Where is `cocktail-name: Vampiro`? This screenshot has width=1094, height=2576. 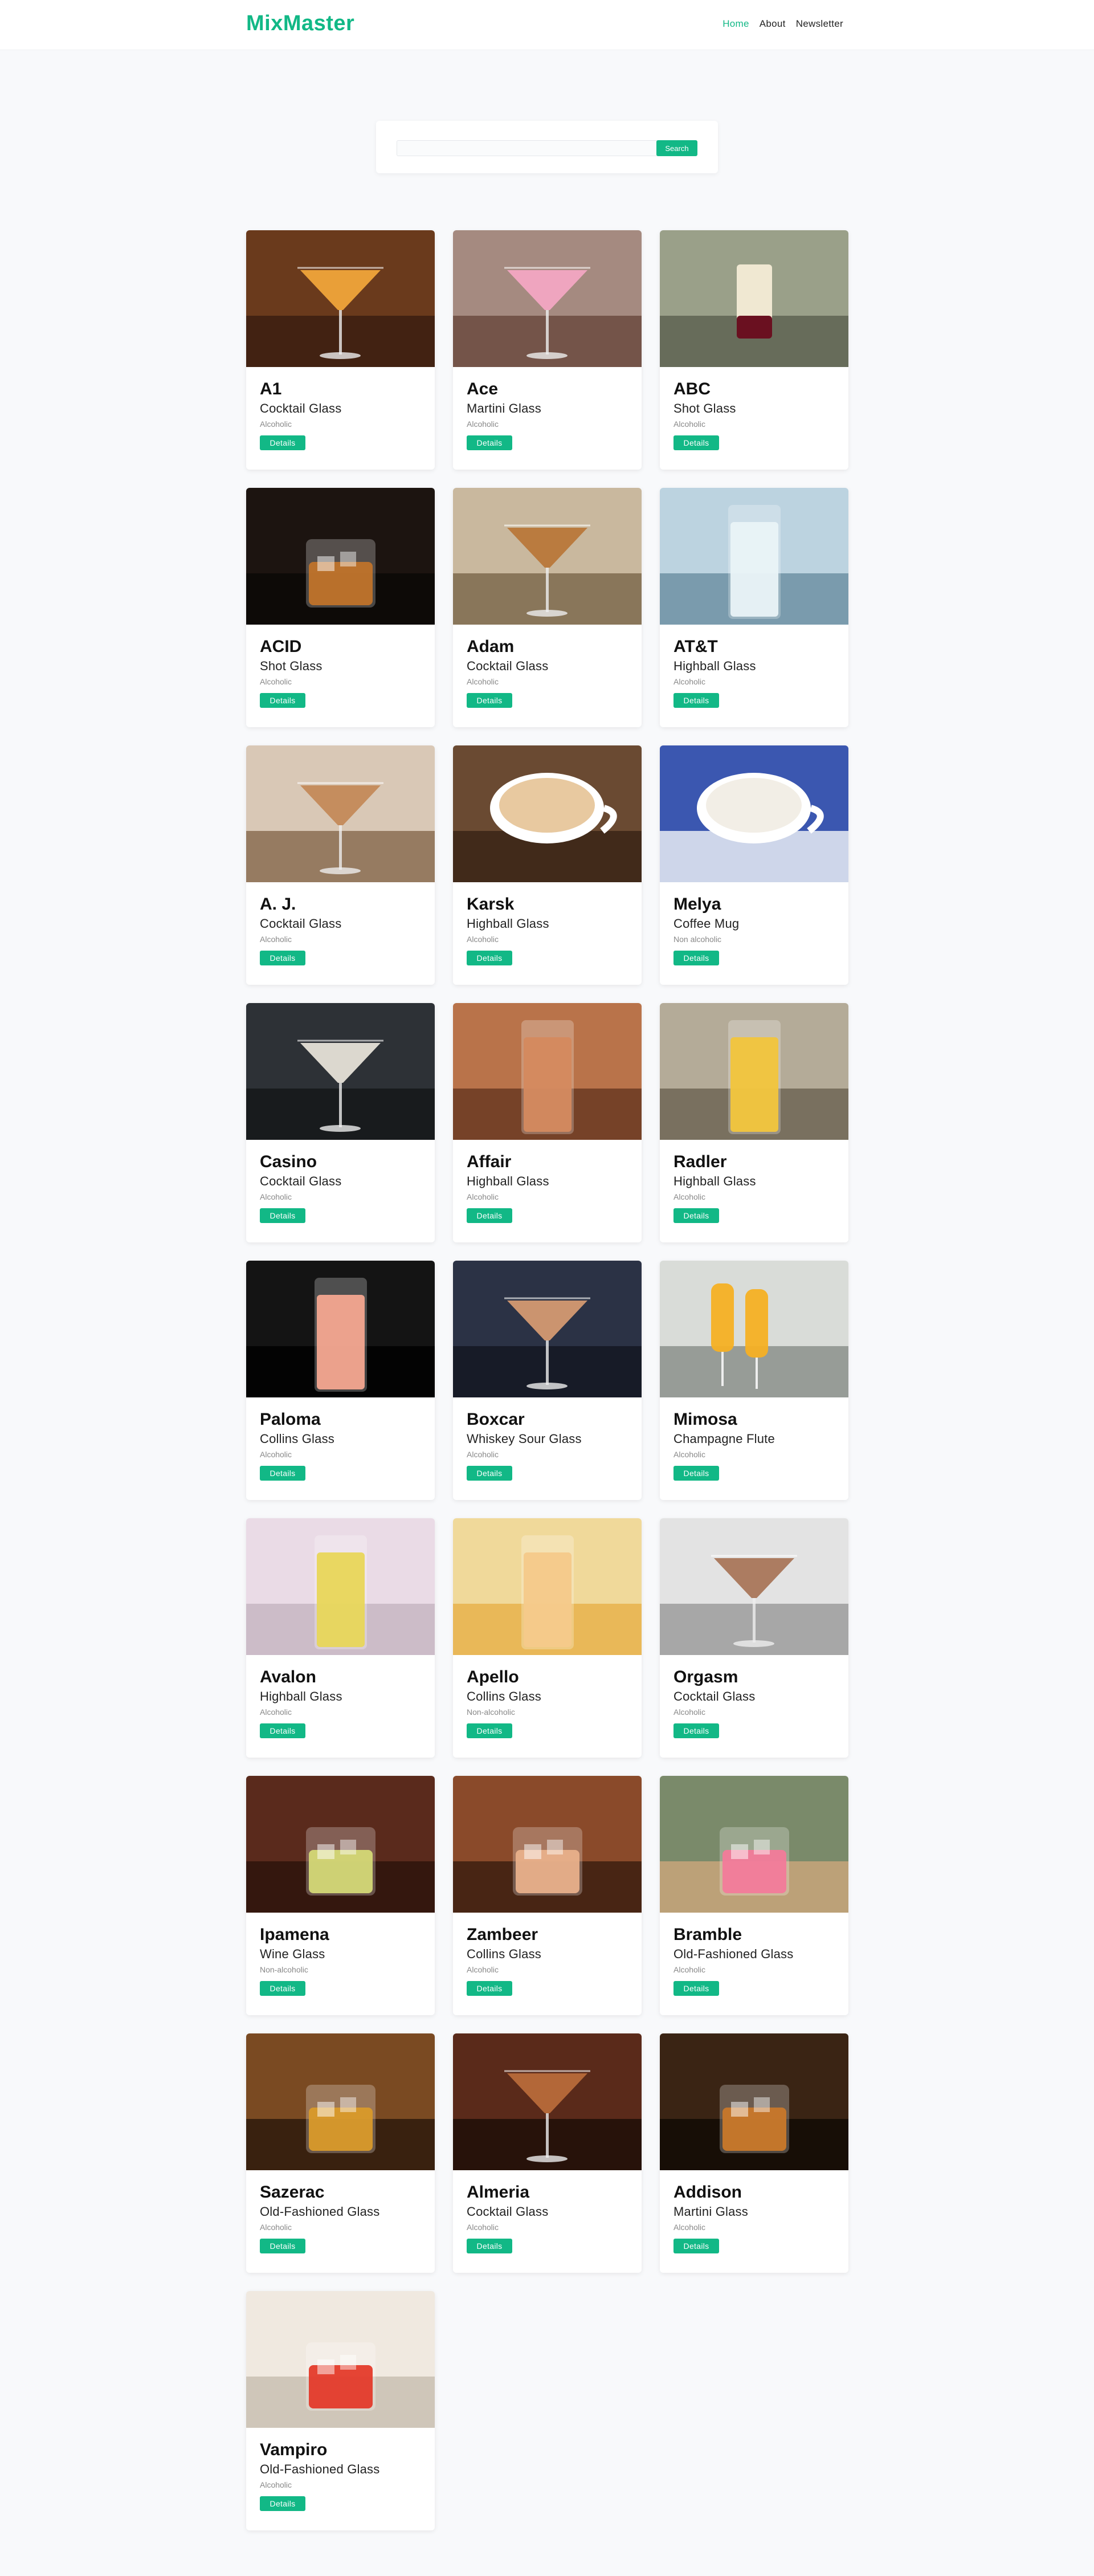
cocktail-name: Vampiro is located at coordinates (294, 2449).